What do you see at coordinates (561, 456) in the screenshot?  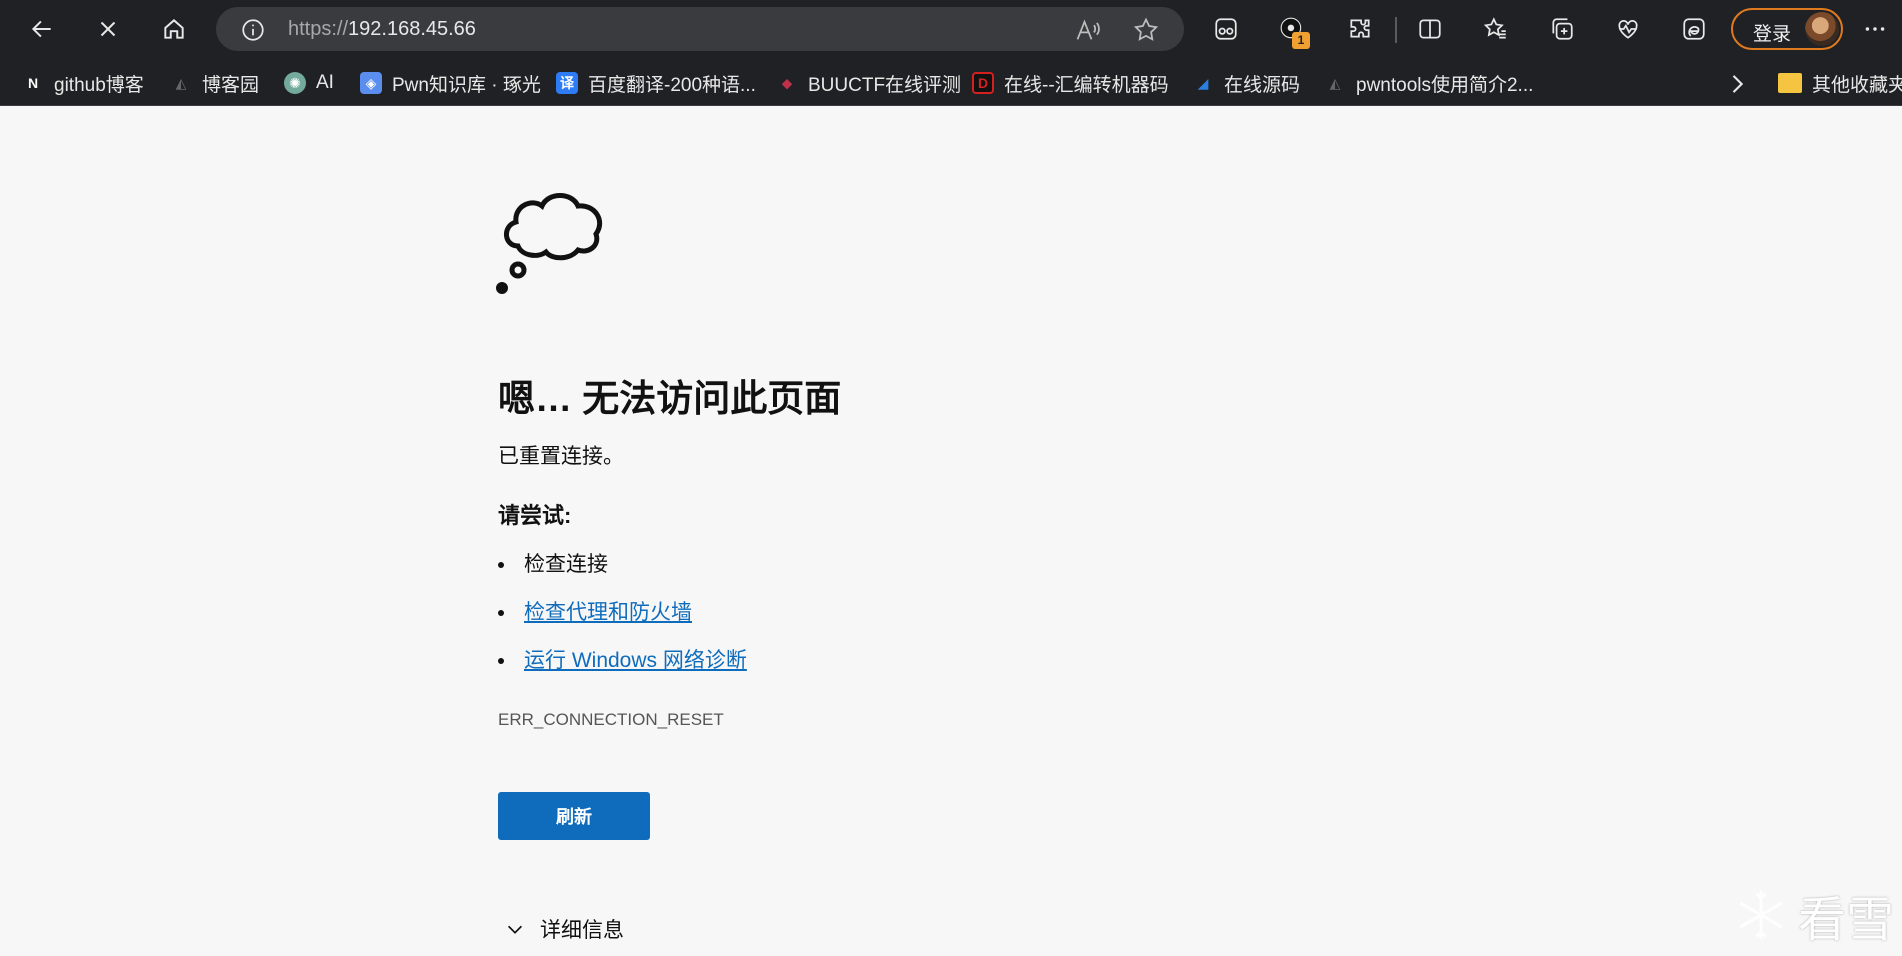 I see `error-message: 已重置连接。` at bounding box center [561, 456].